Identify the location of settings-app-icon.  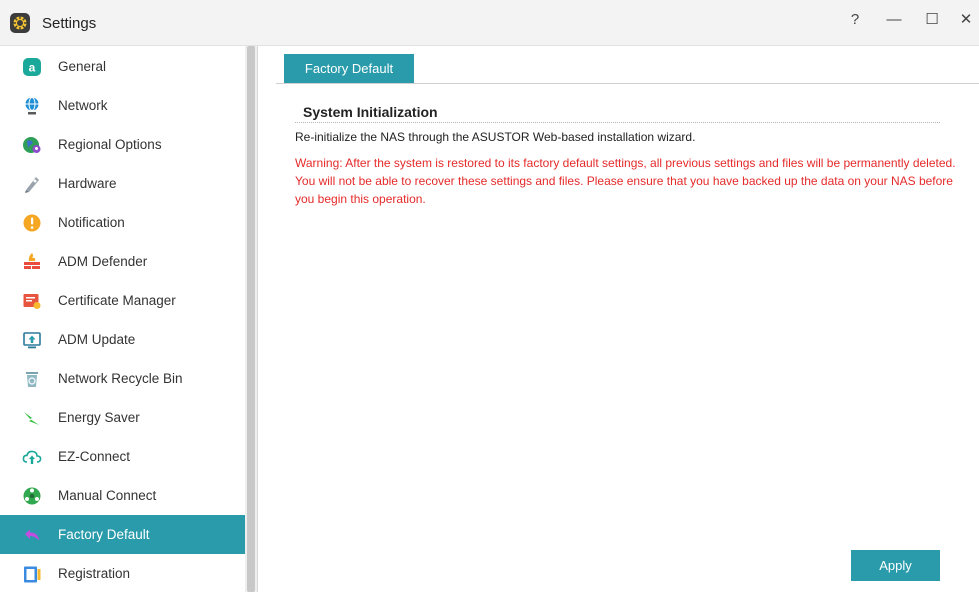
(20, 23).